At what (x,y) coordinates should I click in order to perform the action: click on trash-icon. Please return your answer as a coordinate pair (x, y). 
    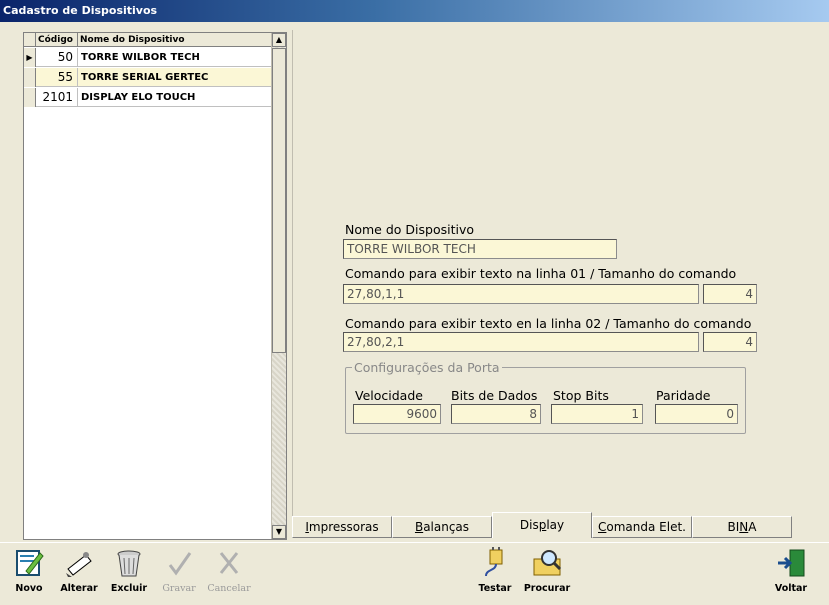
    Looking at the image, I should click on (129, 563).